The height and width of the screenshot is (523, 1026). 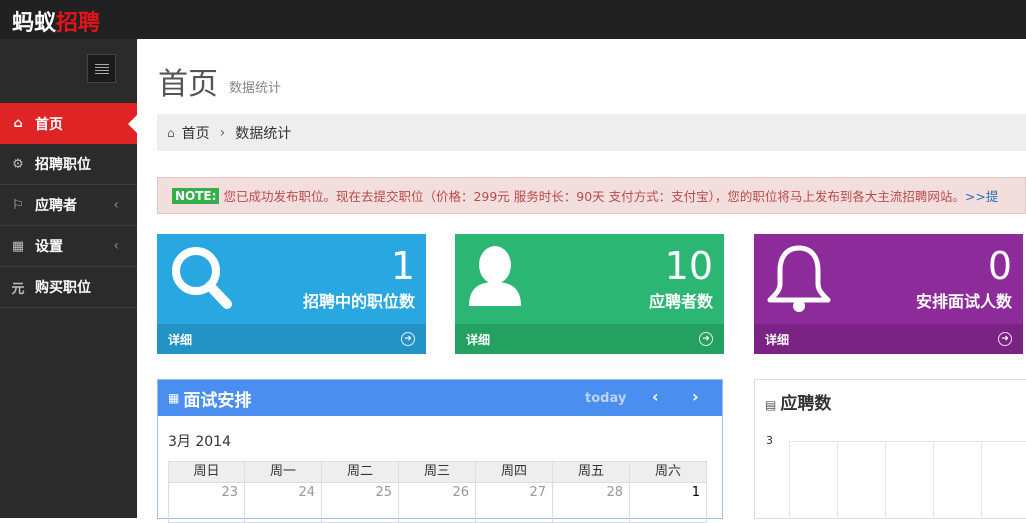 What do you see at coordinates (591, 132) in the screenshot?
I see `breadcrumb: ⌂ 首页 › 数据统计` at bounding box center [591, 132].